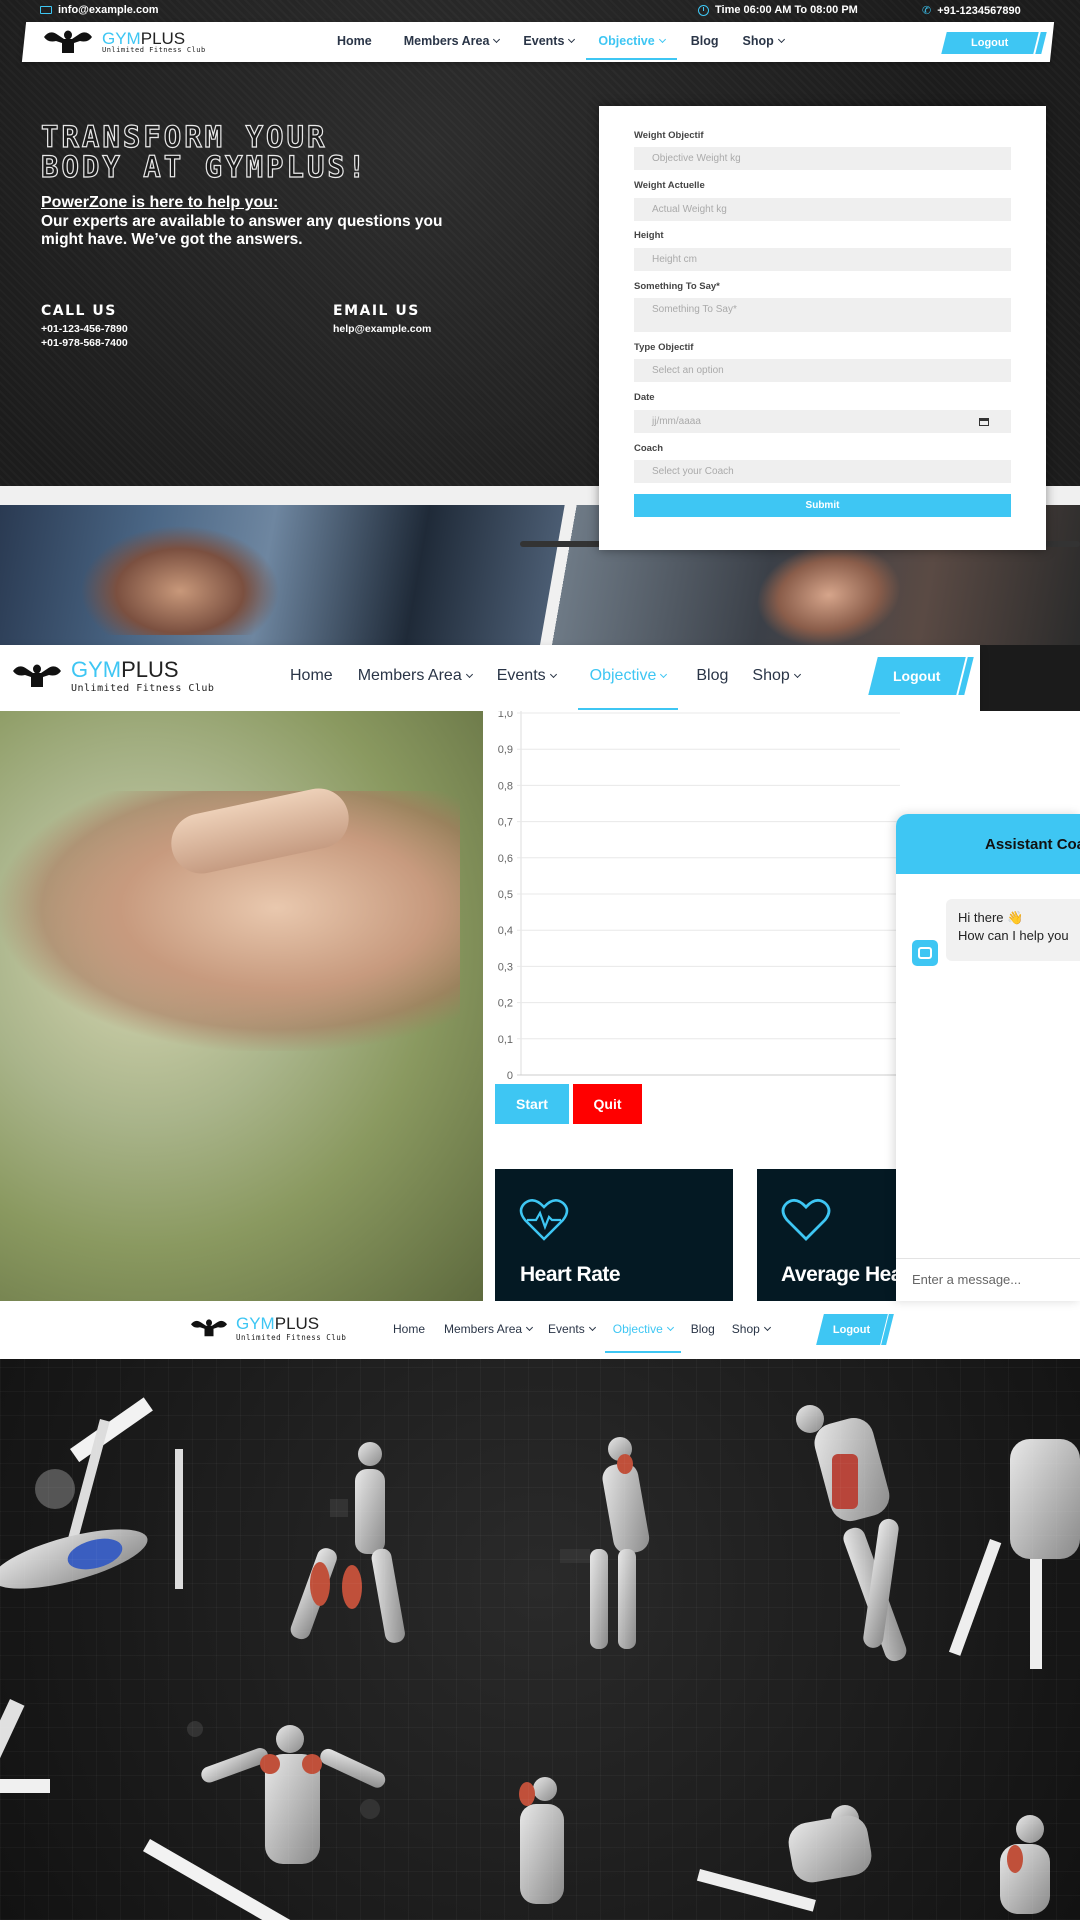 The height and width of the screenshot is (1920, 1080). What do you see at coordinates (347, 1542) in the screenshot?
I see `lunge-figure` at bounding box center [347, 1542].